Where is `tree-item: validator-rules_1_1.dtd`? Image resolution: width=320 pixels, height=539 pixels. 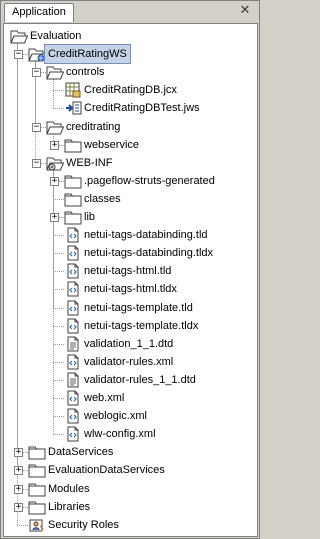 tree-item: validator-rules_1_1.dtd is located at coordinates (129, 380).